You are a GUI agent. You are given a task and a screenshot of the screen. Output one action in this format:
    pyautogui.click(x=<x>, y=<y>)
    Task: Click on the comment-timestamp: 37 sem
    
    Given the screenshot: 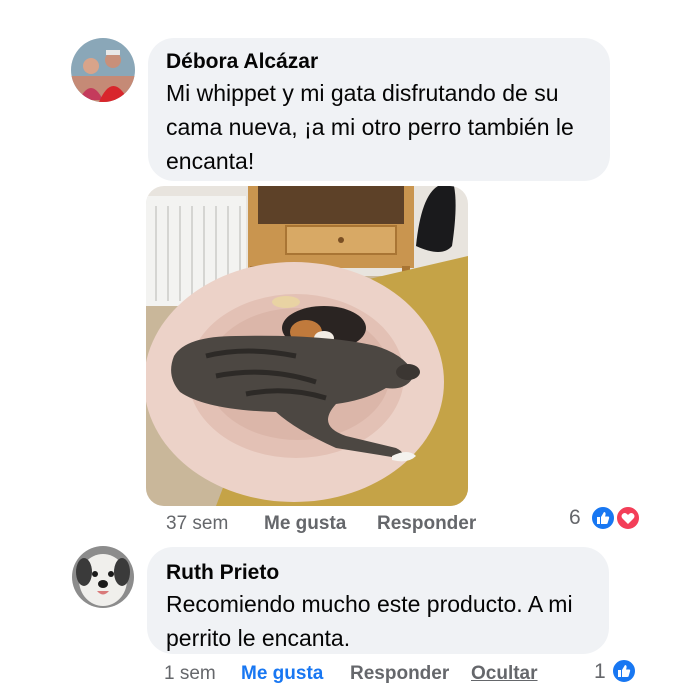 What is the action you would take?
    pyautogui.click(x=197, y=524)
    